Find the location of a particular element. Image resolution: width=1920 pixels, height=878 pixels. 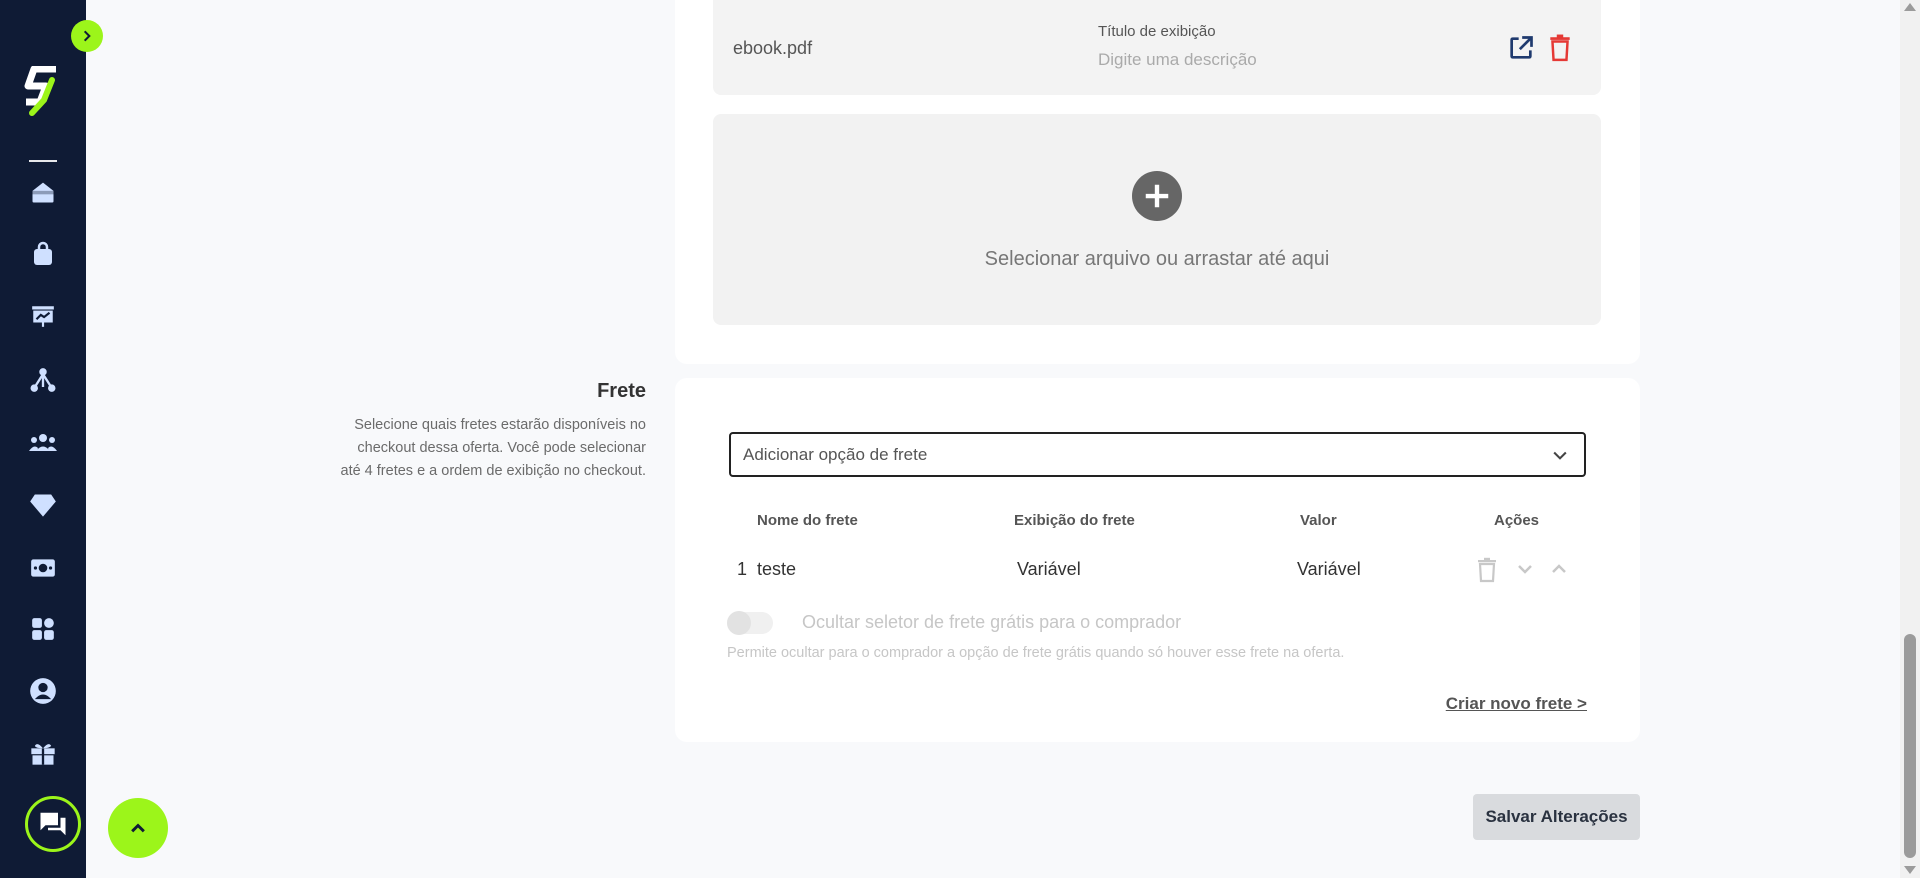

network-icon is located at coordinates (43, 380).